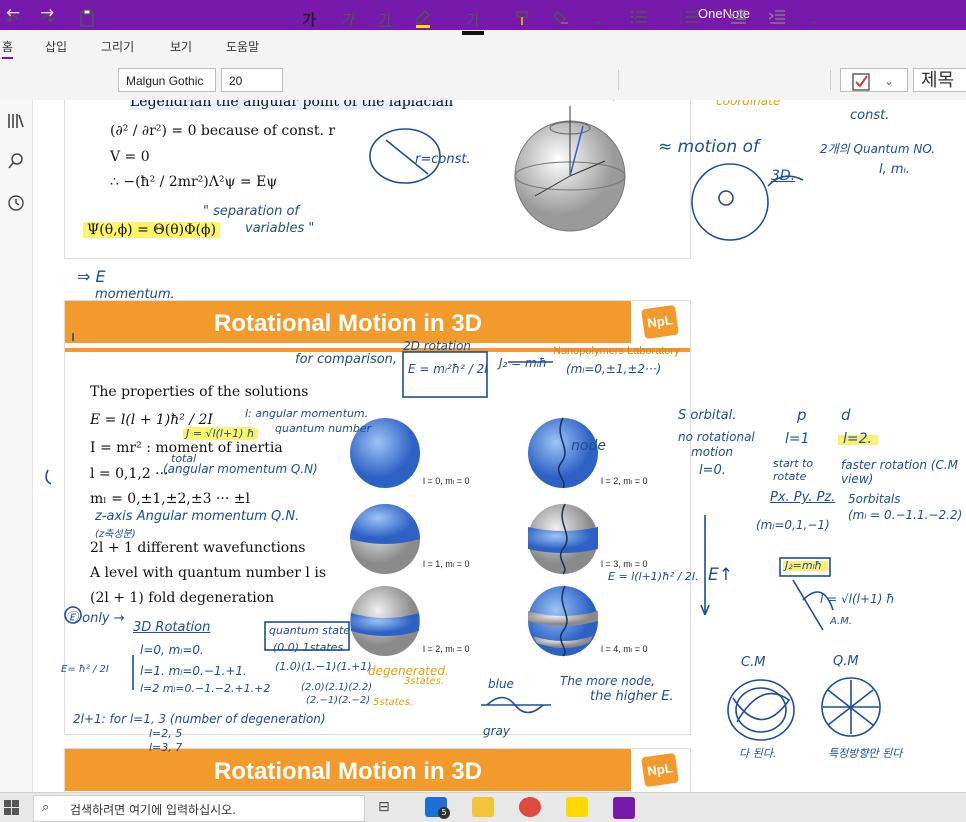 This screenshot has height=822, width=966. Describe the element at coordinates (861, 82) in the screenshot. I see `todo-checkbox-icon` at that location.